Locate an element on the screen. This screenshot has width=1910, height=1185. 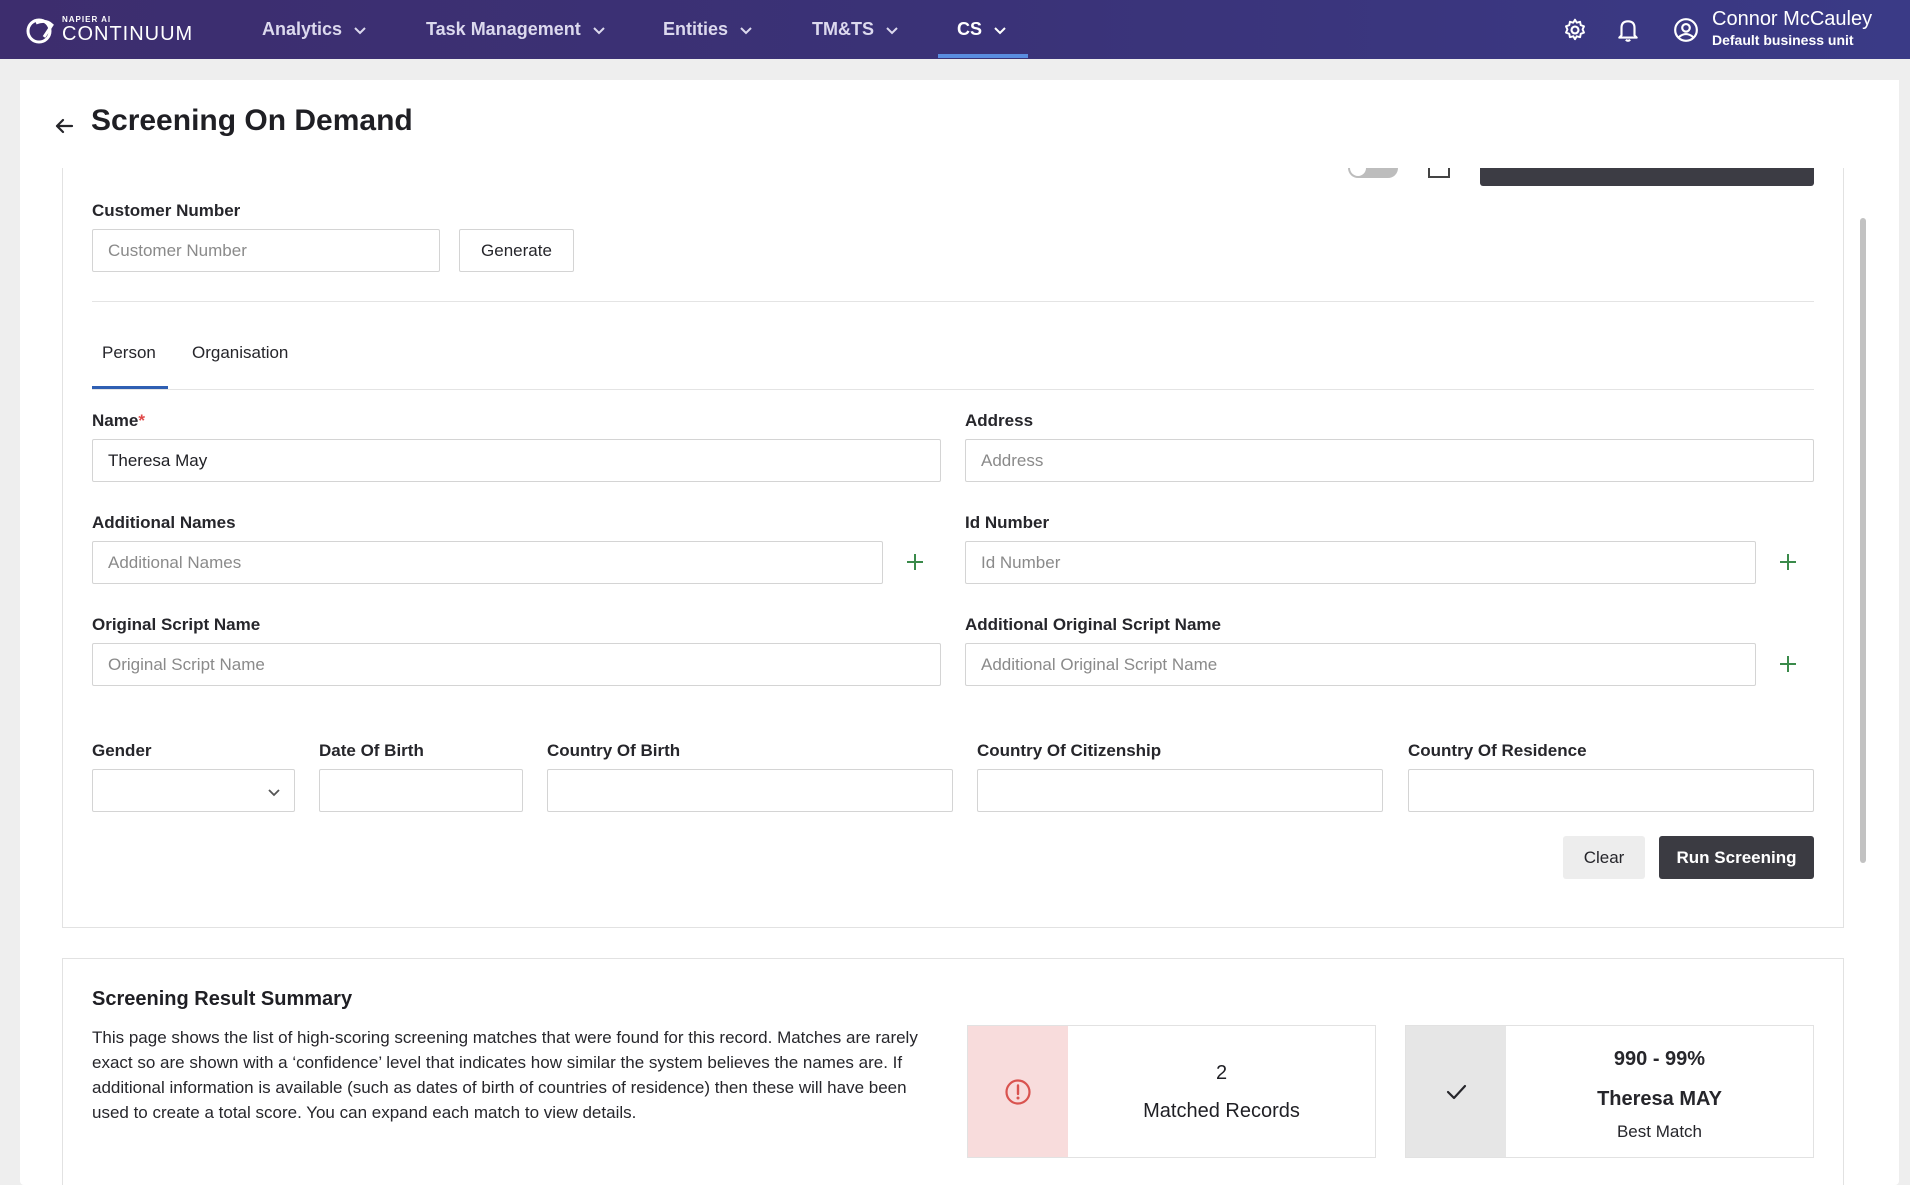
nav-task-management: Task Management is located at coordinates (516, 29).